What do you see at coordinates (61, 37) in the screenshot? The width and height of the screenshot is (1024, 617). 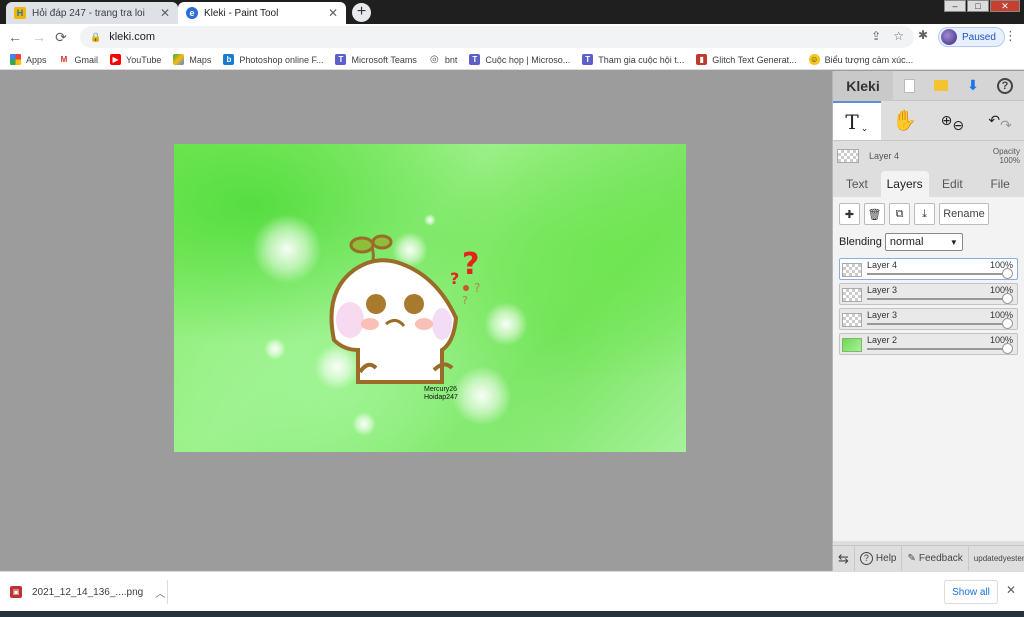 I see `reload-icon: ⟳` at bounding box center [61, 37].